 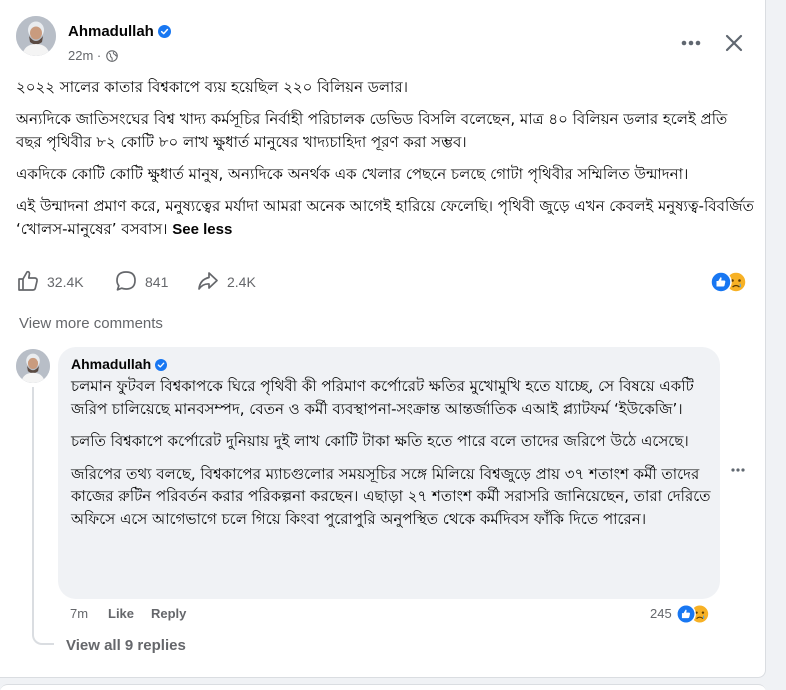 I want to click on share-icon, so click(x=208, y=282).